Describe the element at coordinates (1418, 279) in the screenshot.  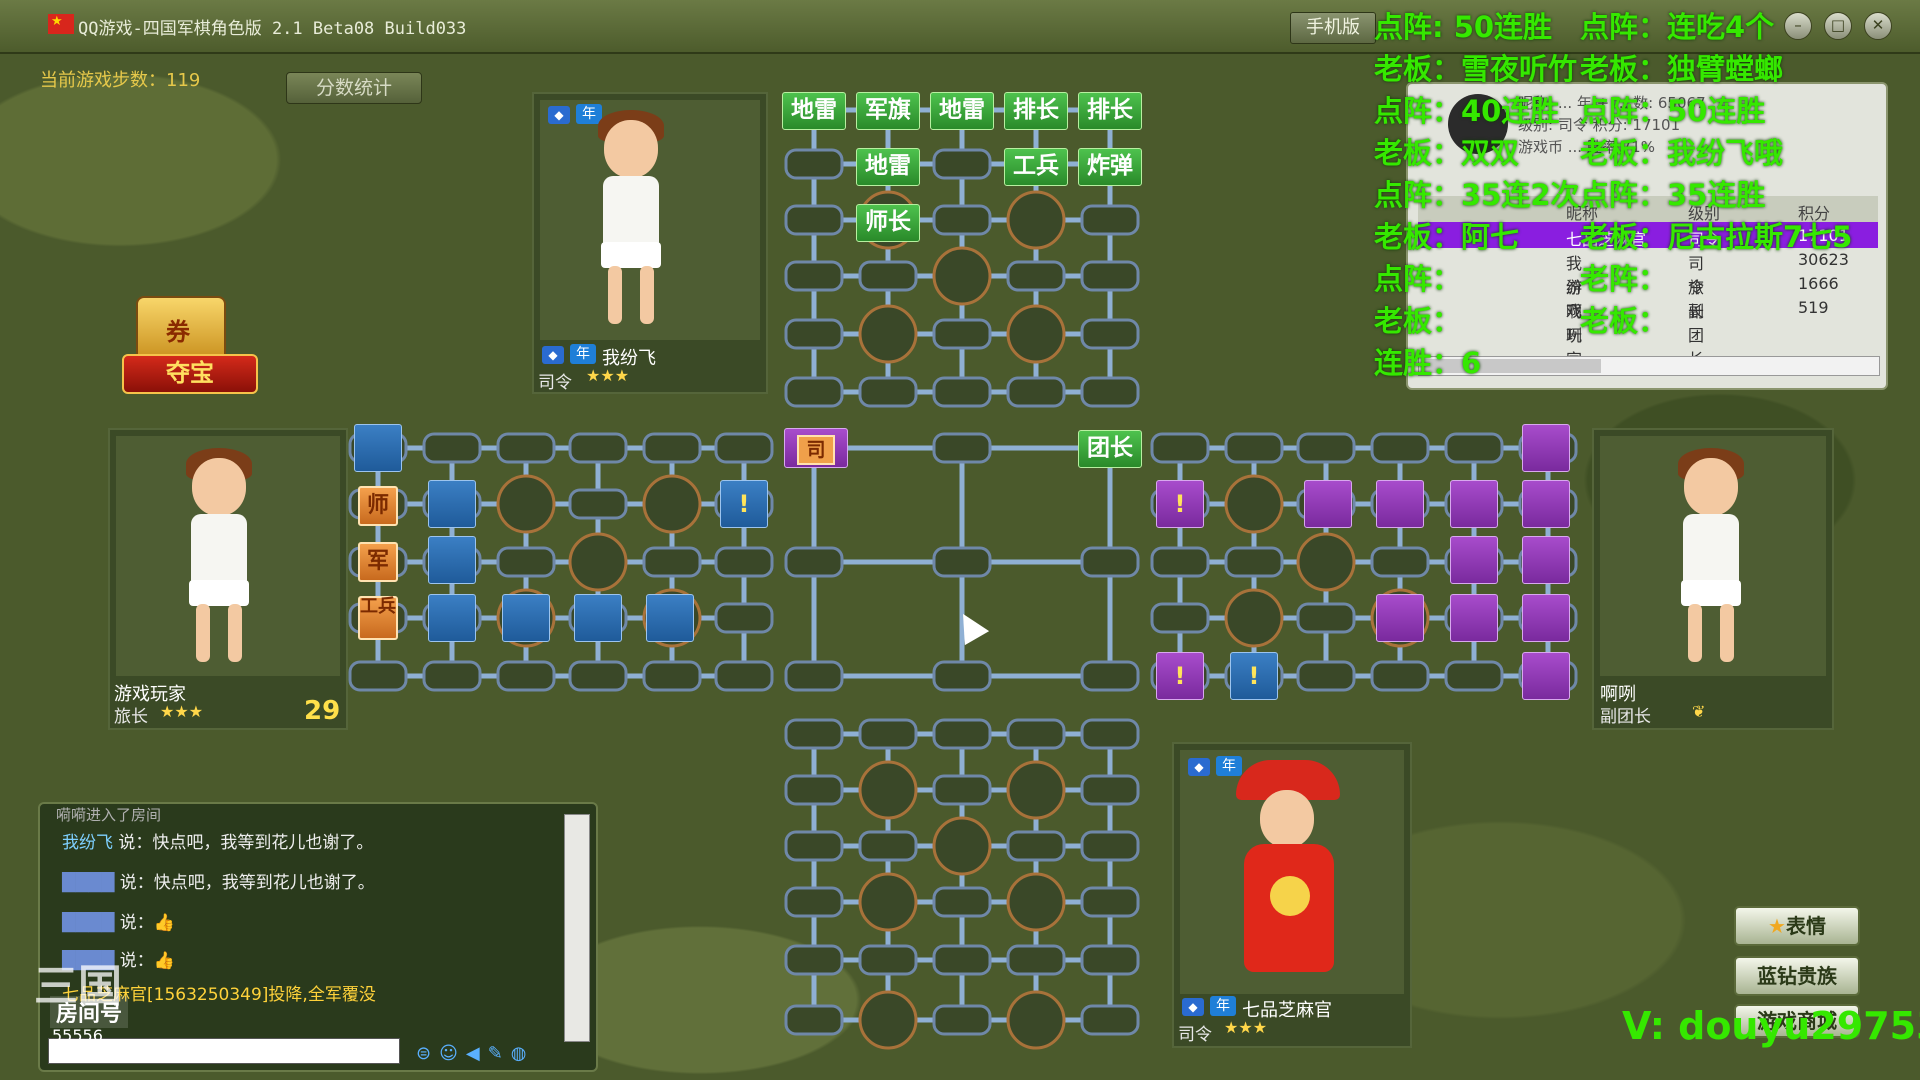
I see `overlay-line: 点阵：` at that location.